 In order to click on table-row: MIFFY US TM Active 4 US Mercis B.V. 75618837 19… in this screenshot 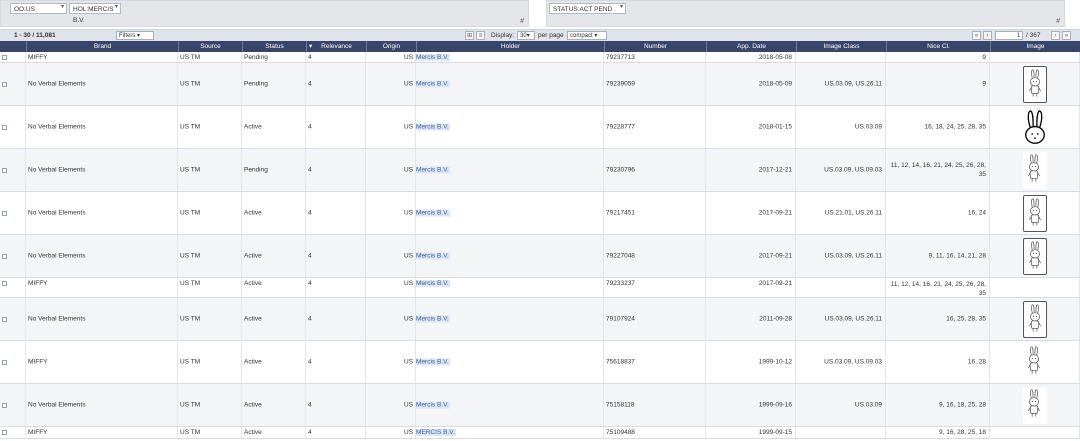, I will do `click(540, 362)`.